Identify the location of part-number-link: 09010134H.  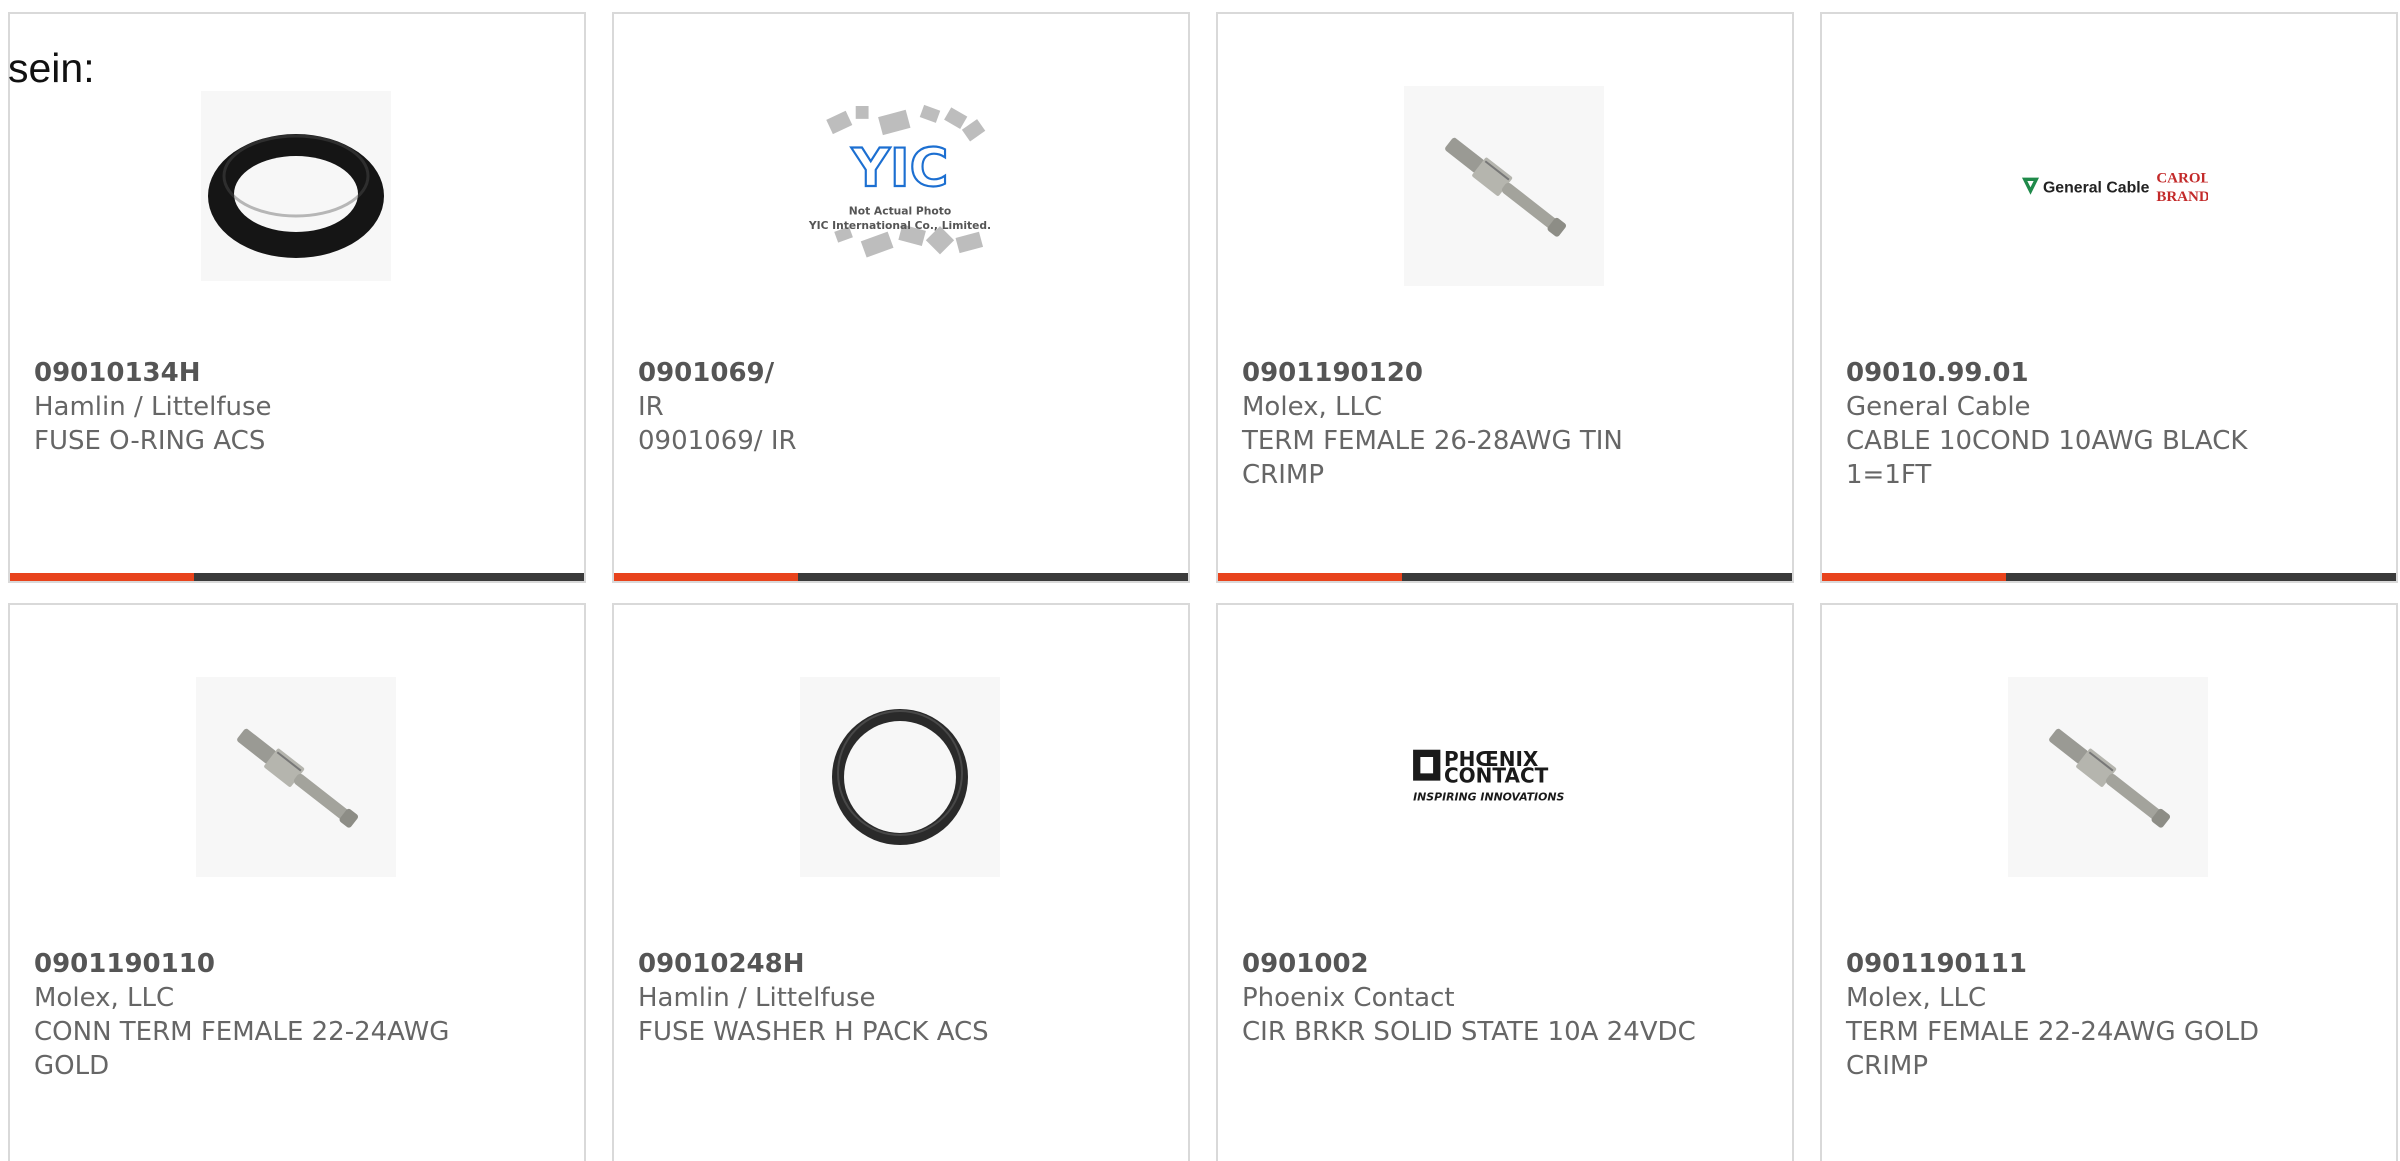
(269, 373).